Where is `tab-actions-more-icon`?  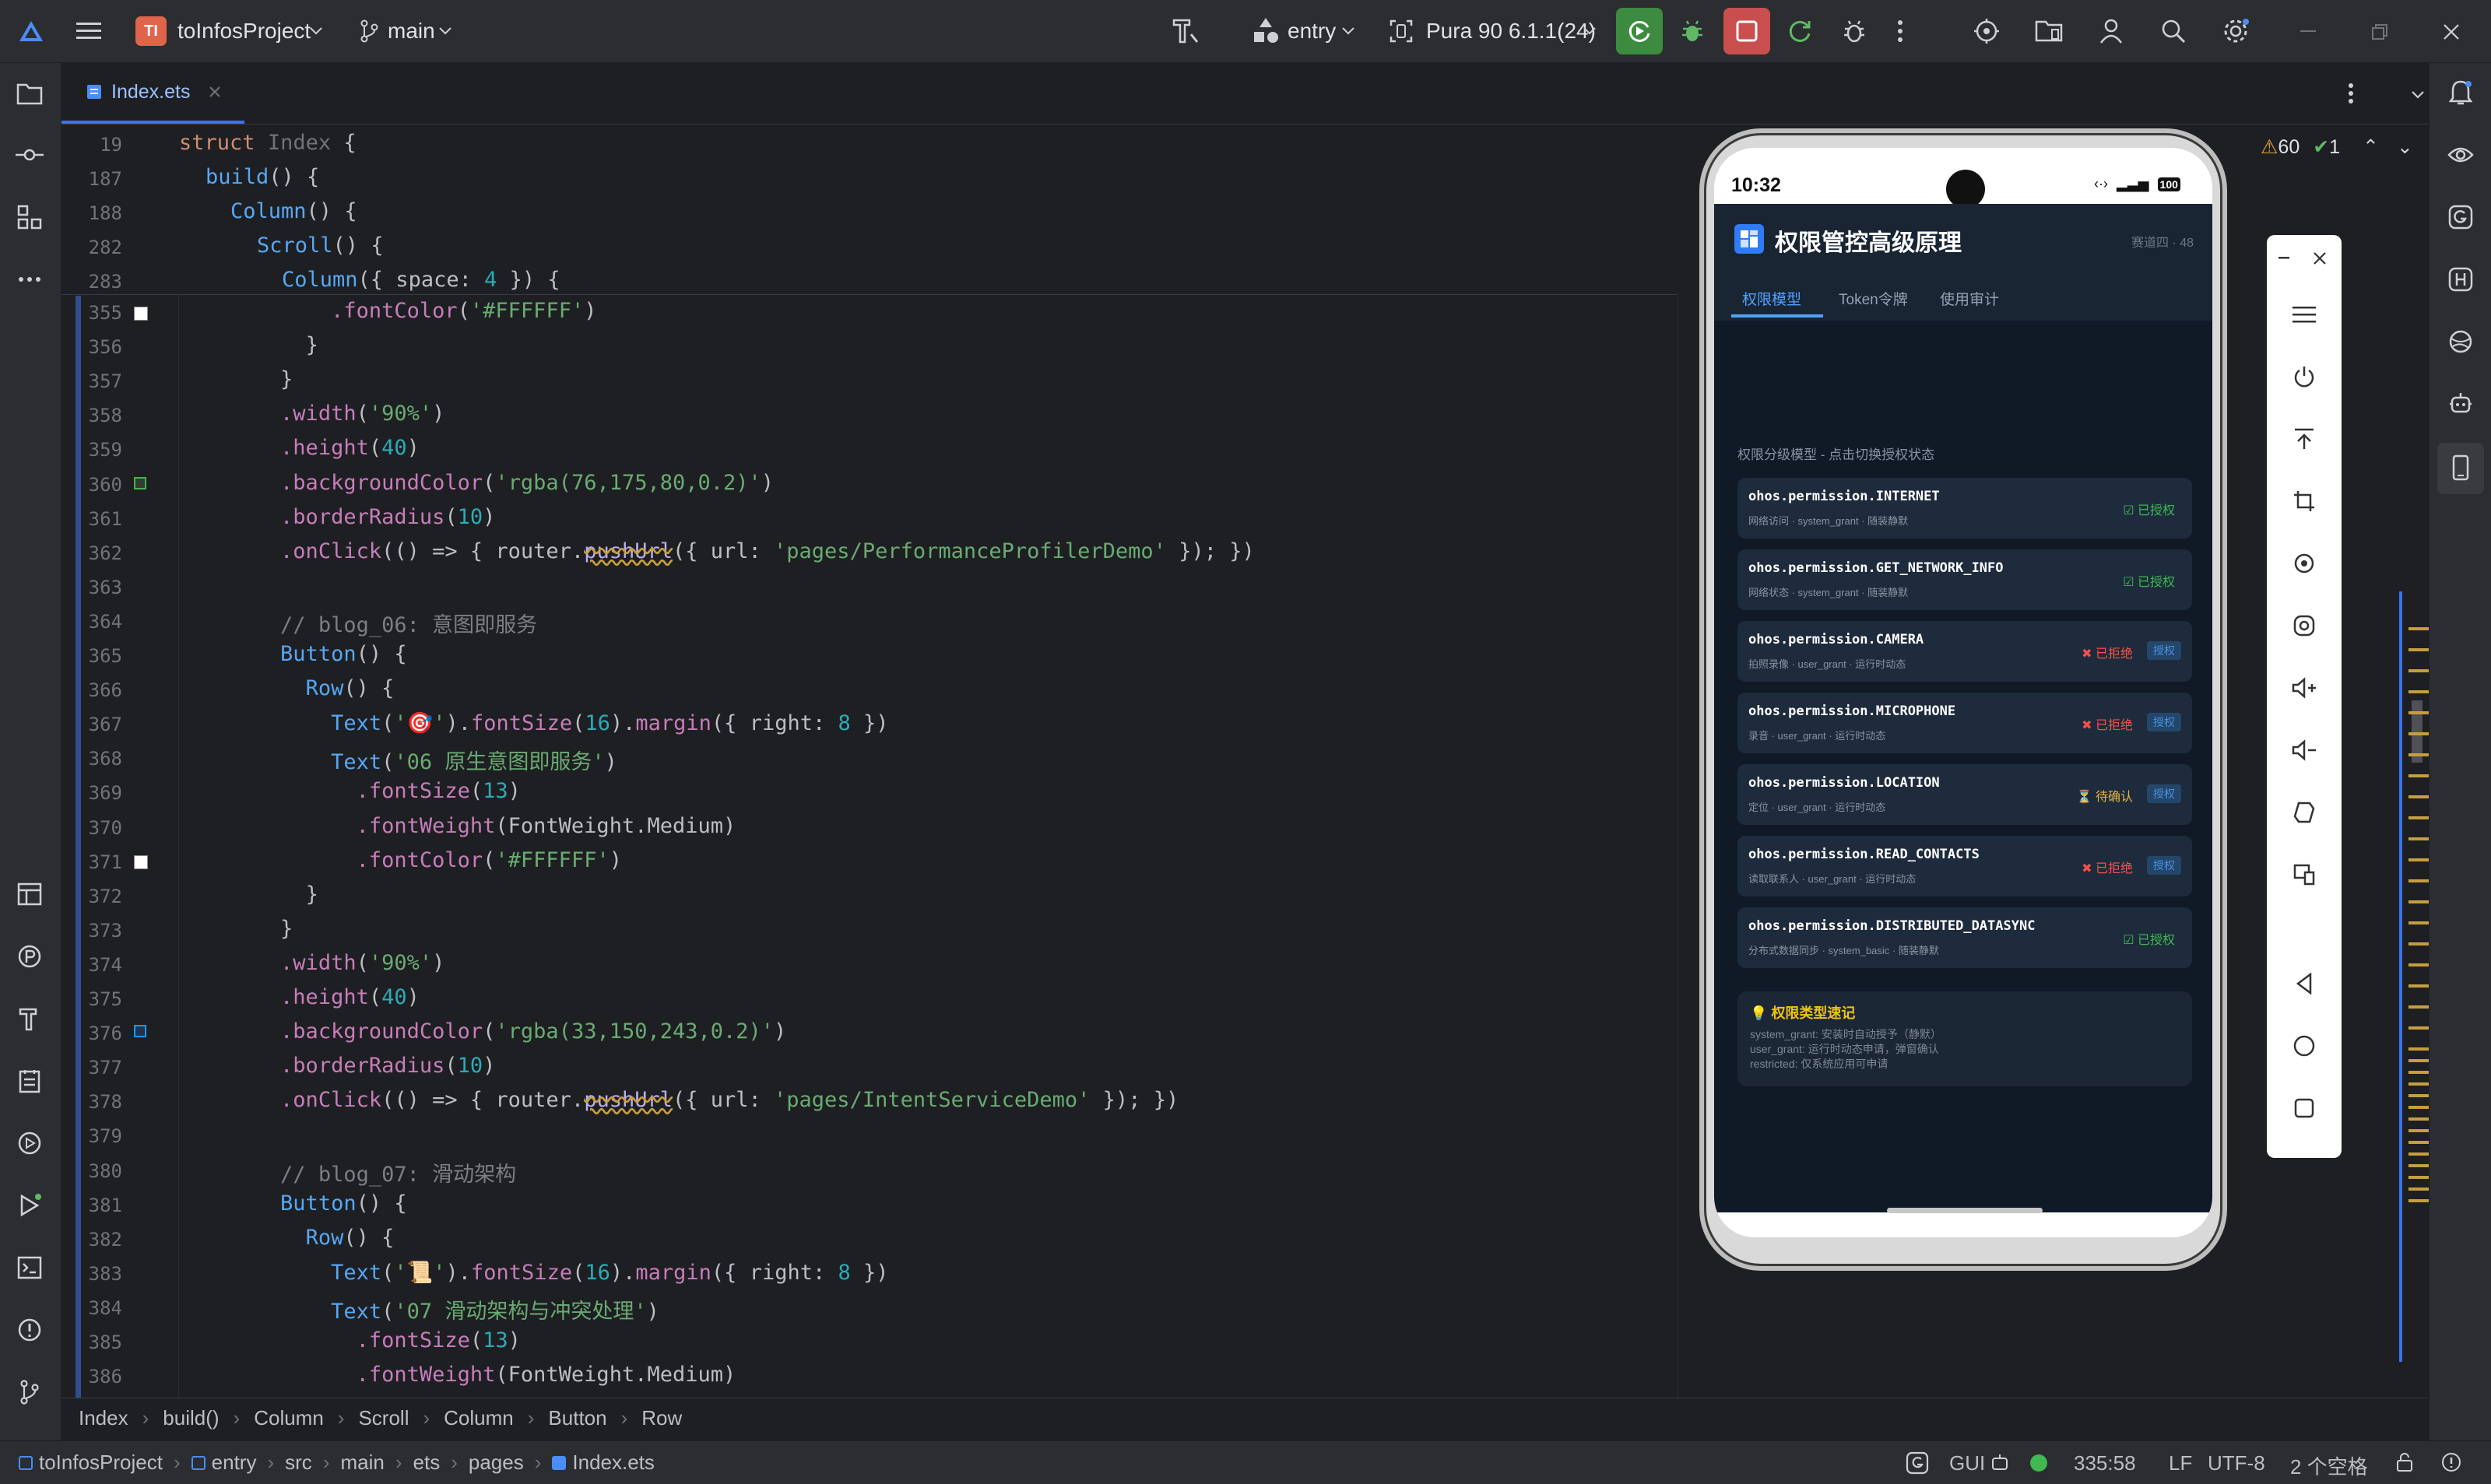 tab-actions-more-icon is located at coordinates (2351, 93).